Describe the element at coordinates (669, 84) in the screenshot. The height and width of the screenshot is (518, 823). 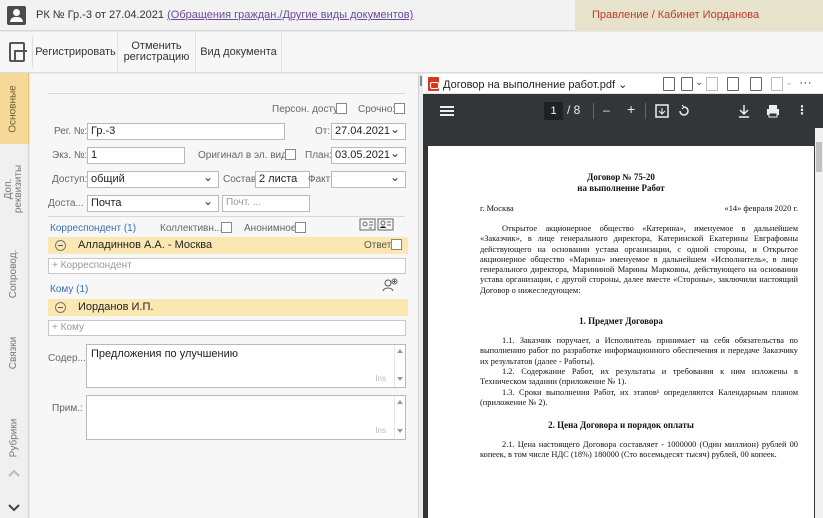
I see `scan-icon` at that location.